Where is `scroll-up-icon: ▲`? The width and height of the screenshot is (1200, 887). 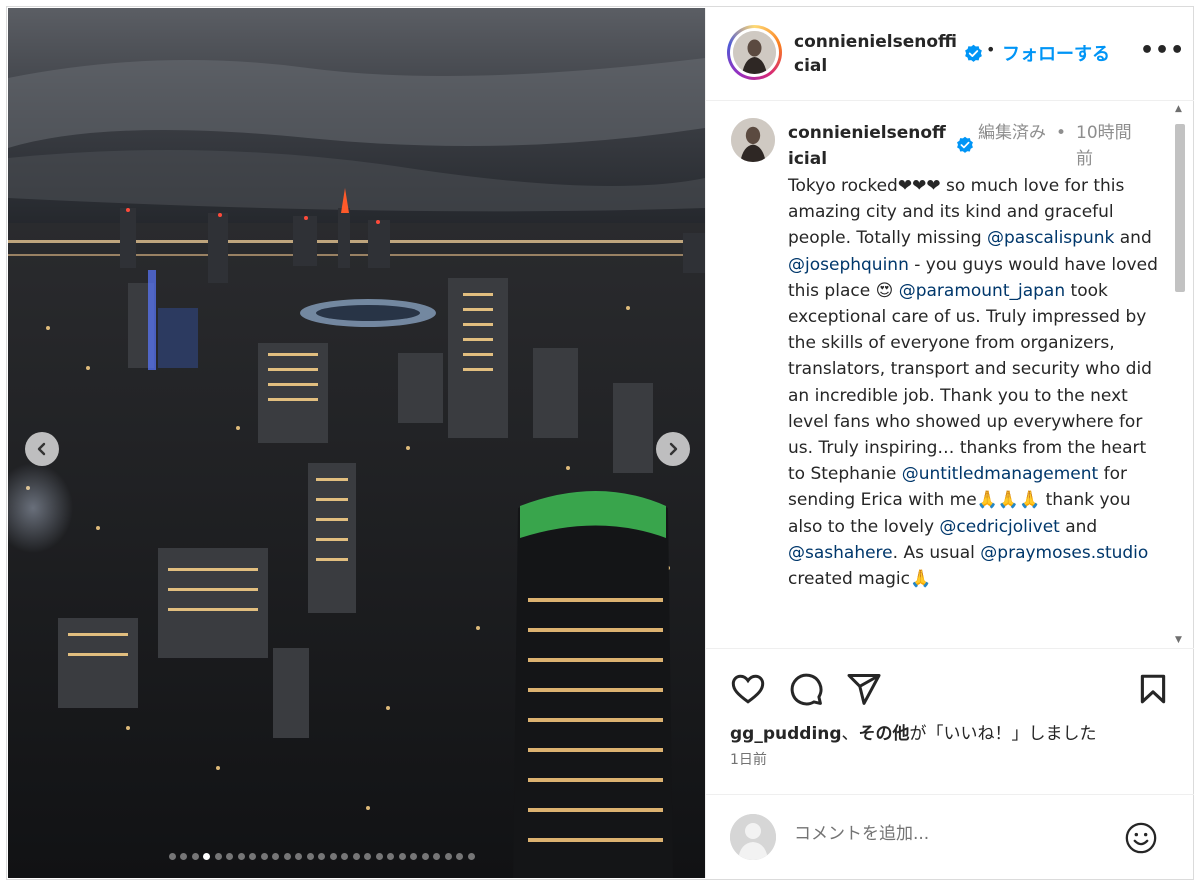
scroll-up-icon: ▲ is located at coordinates (1178, 109).